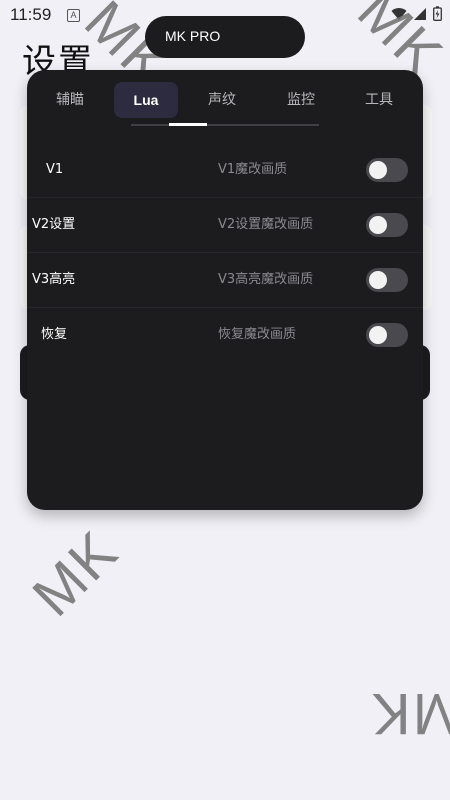  What do you see at coordinates (70, 100) in the screenshot?
I see `tab-aim: 辅瞄` at bounding box center [70, 100].